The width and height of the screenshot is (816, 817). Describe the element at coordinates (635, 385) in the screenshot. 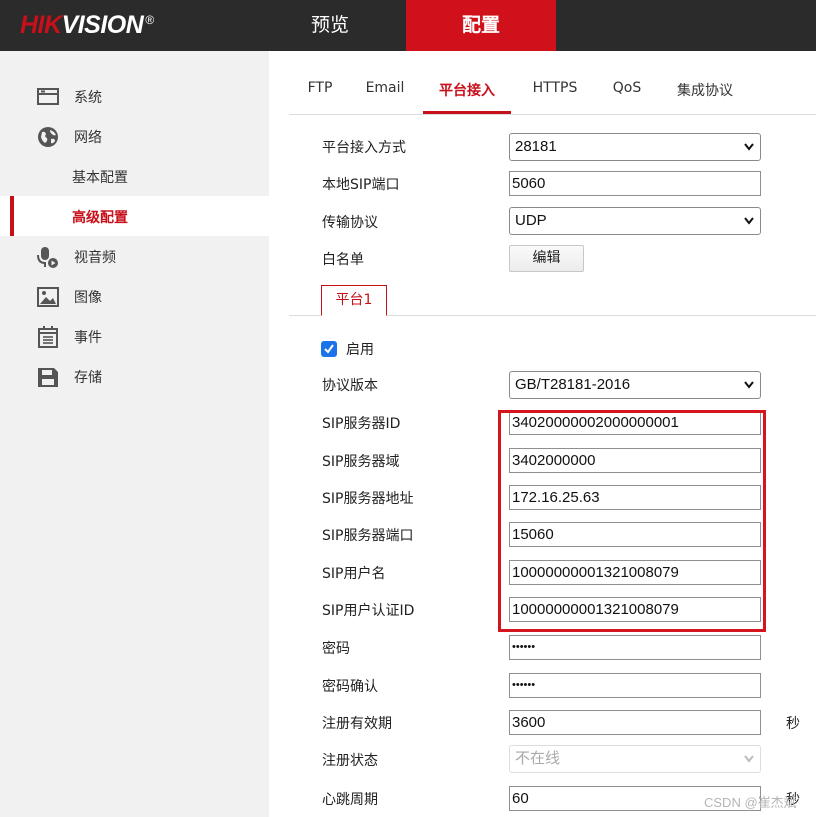

I see `protocol-version-select: GB/T28181-2016` at that location.